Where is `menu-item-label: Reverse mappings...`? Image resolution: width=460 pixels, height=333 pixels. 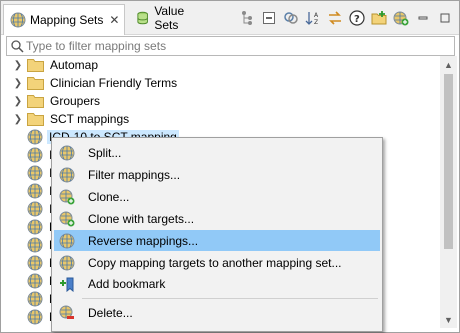
menu-item-label: Reverse mappings... is located at coordinates (143, 240).